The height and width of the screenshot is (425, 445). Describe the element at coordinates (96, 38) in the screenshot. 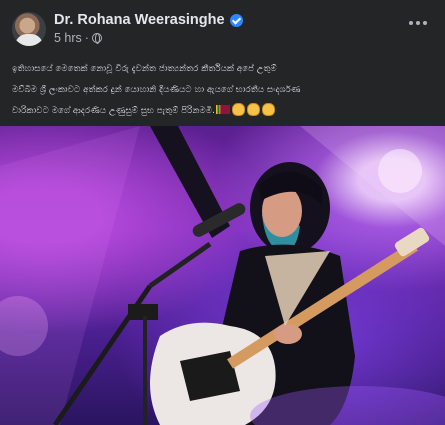

I see `globe-icon` at that location.